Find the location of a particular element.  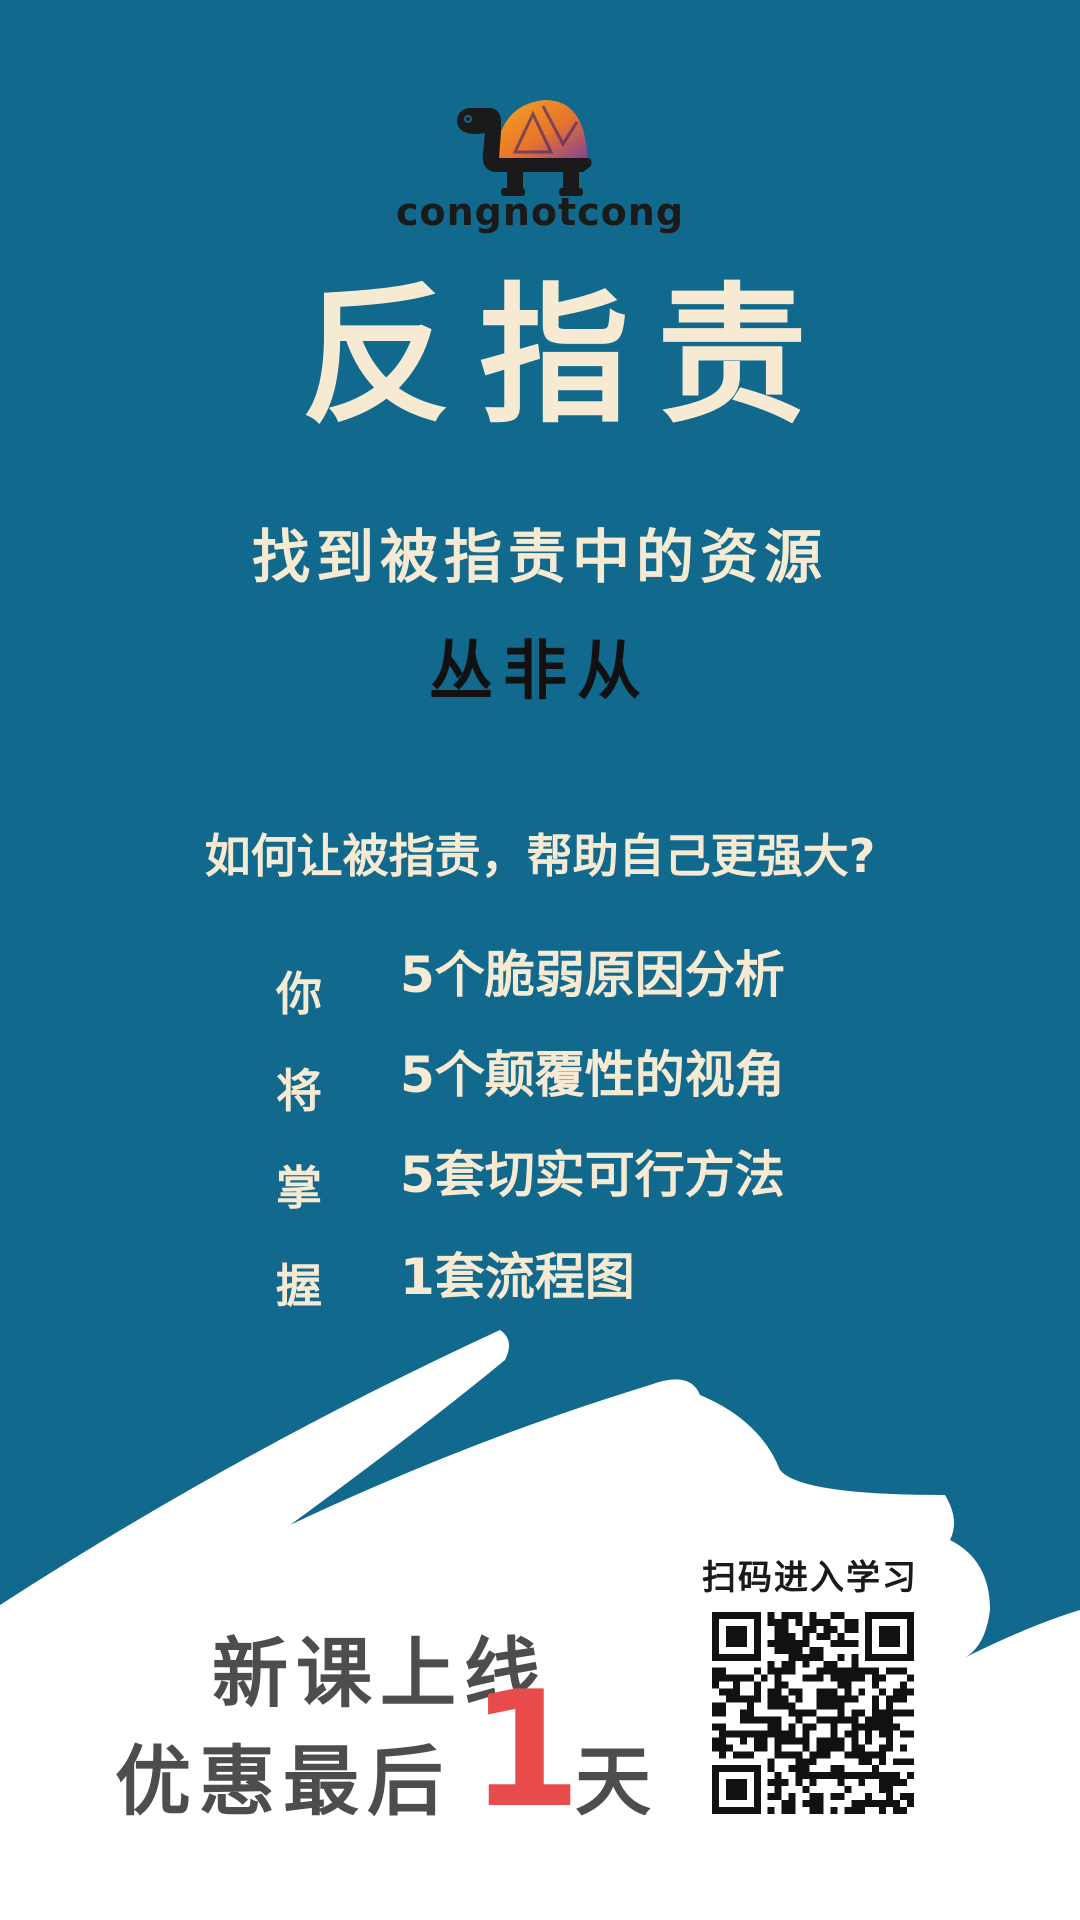

cta-offer-suffix: 天 is located at coordinates (613, 1781).